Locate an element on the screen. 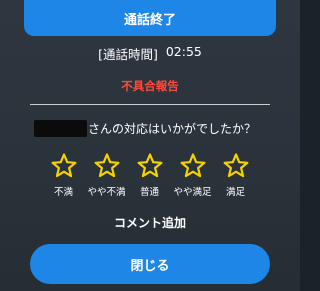 The width and height of the screenshot is (320, 291). rating-option-2: やや不満 is located at coordinates (106, 175).